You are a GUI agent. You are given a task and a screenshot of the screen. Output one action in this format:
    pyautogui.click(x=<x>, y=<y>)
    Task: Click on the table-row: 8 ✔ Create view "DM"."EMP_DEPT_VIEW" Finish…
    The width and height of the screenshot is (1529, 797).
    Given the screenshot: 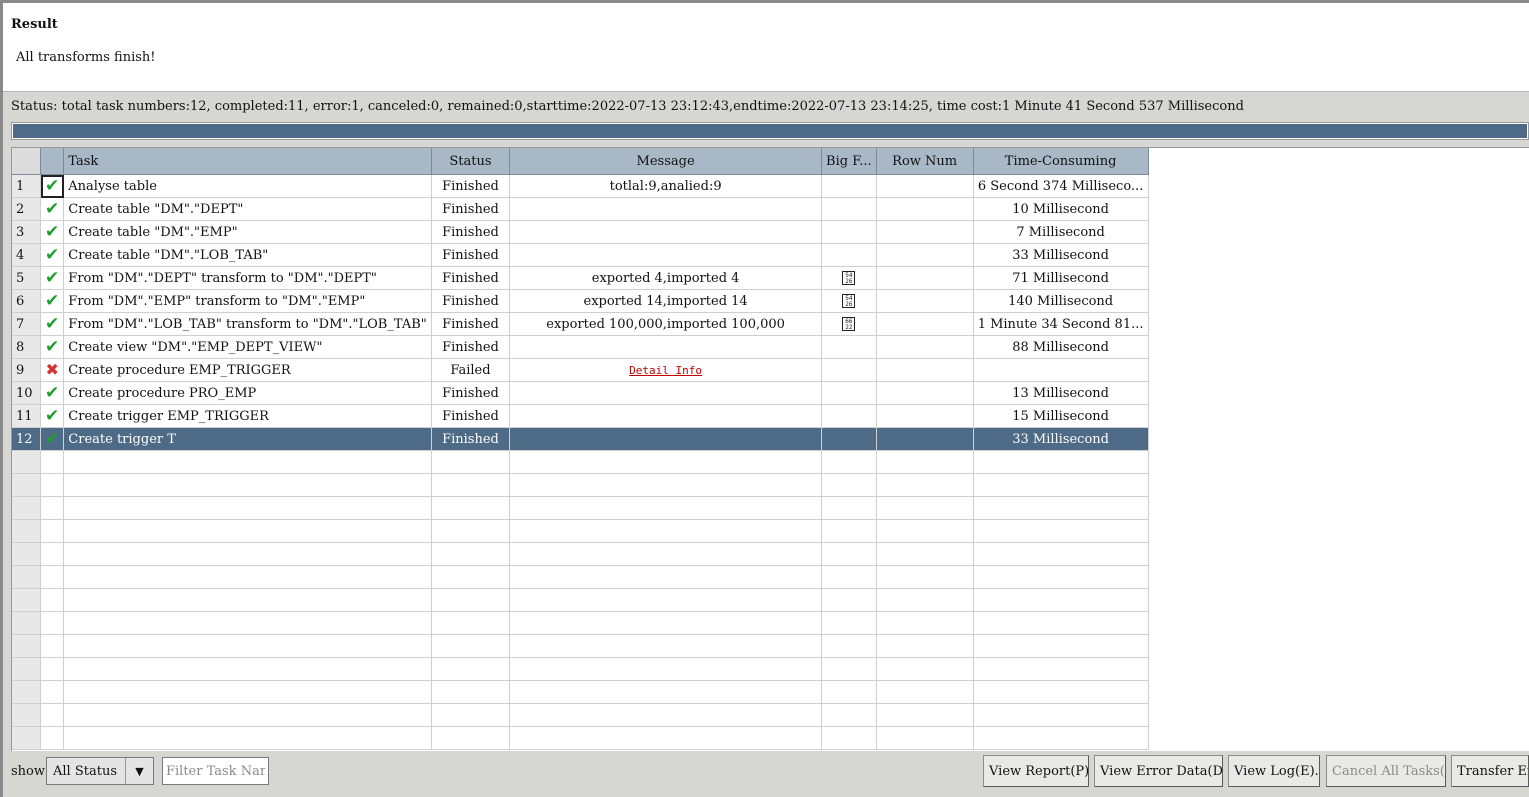 What is the action you would take?
    pyautogui.click(x=770, y=347)
    